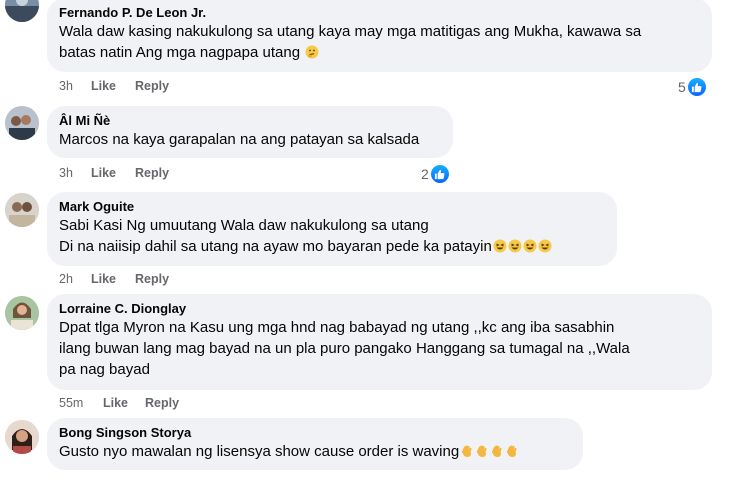  I want to click on reaction-count: 5, so click(682, 87).